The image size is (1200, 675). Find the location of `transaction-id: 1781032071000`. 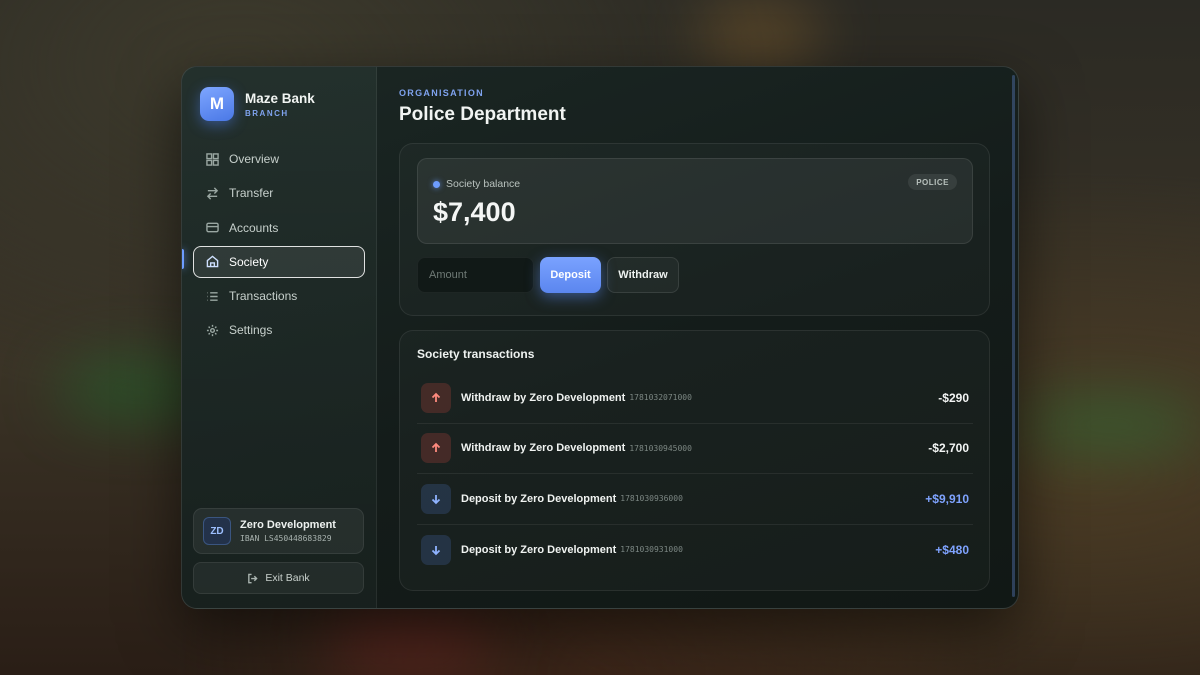

transaction-id: 1781032071000 is located at coordinates (660, 398).